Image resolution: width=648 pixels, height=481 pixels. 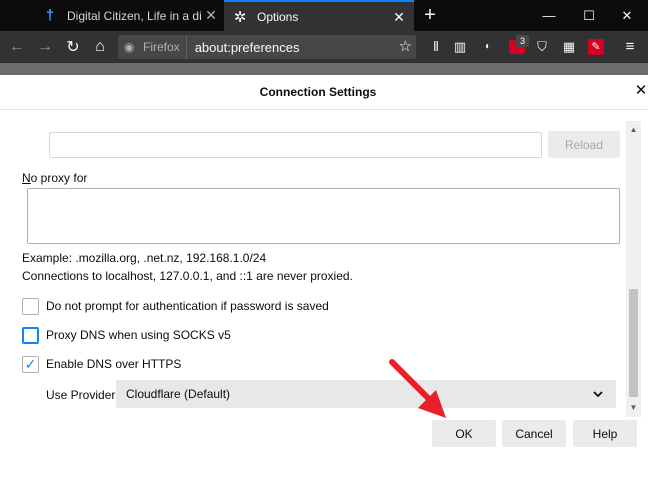 I want to click on tab-title: Options, so click(x=278, y=16).